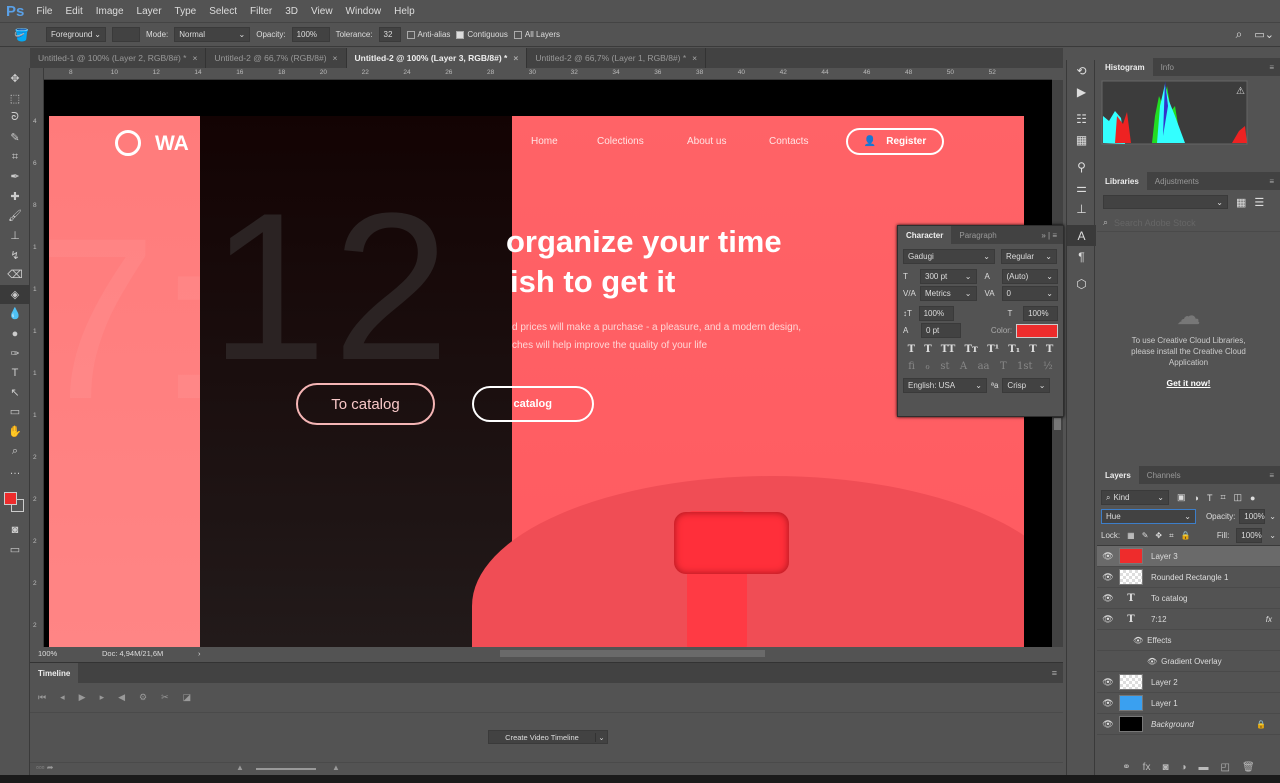  Describe the element at coordinates (1188, 598) in the screenshot. I see `layer-row: 👁 T To catalog` at that location.